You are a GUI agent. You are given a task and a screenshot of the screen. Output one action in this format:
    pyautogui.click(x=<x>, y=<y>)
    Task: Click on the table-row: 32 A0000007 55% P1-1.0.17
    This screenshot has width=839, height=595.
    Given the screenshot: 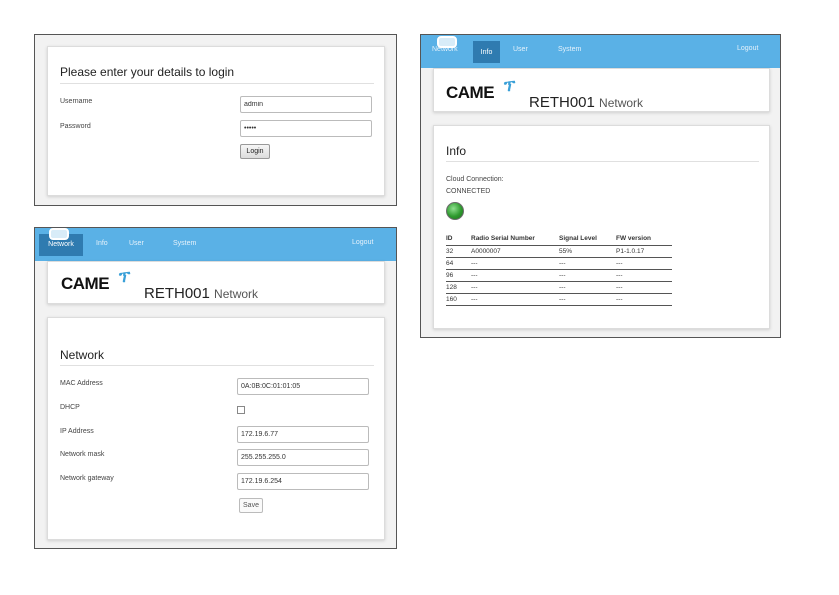 What is the action you would take?
    pyautogui.click(x=559, y=251)
    